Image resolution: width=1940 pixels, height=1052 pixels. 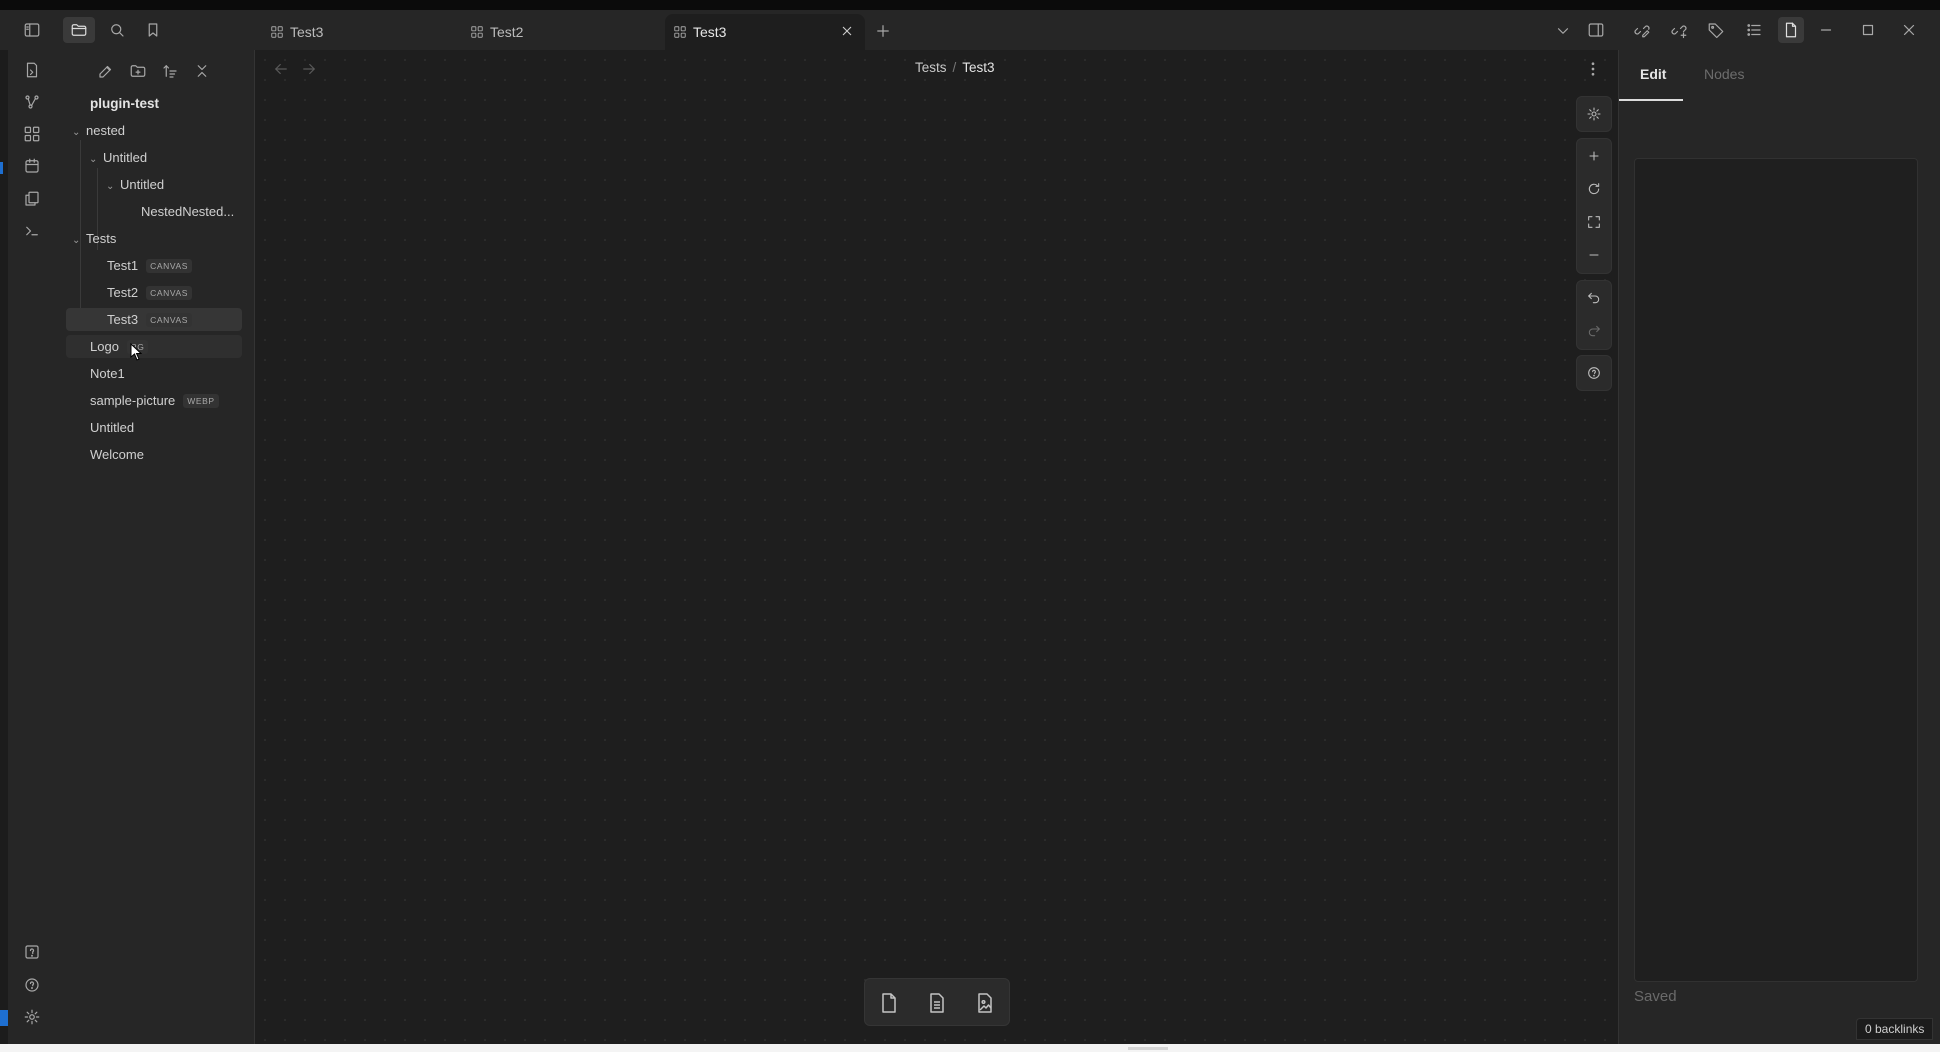 What do you see at coordinates (32, 985) in the screenshot?
I see `help-icon` at bounding box center [32, 985].